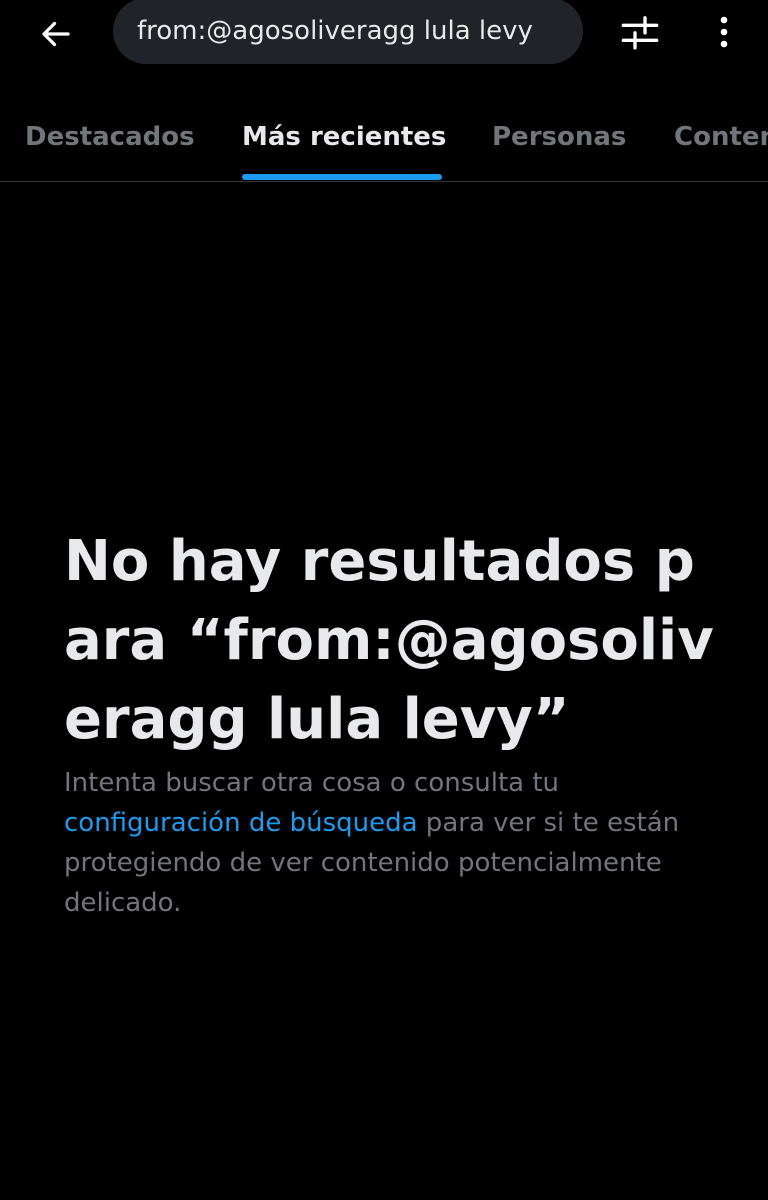 Image resolution: width=768 pixels, height=1200 pixels. Describe the element at coordinates (344, 136) in the screenshot. I see `tab-mas-recientes: Más recientes` at that location.